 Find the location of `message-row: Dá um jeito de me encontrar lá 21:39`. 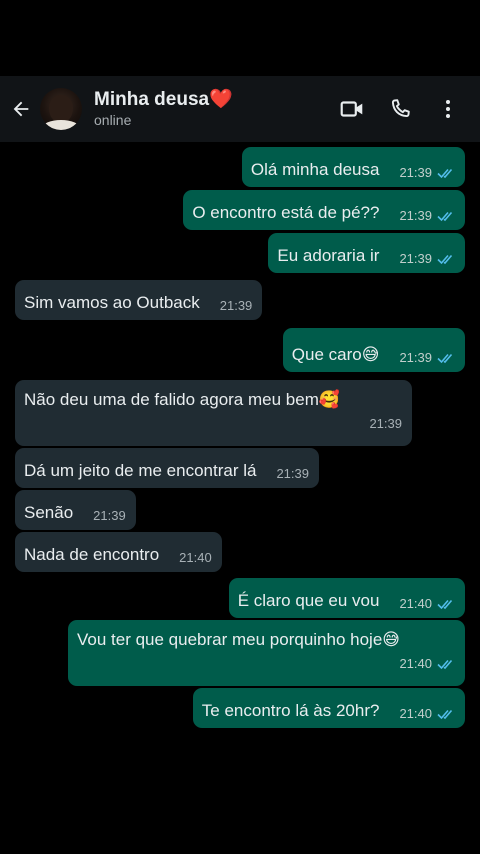

message-row: Dá um jeito de me encontrar lá 21:39 is located at coordinates (240, 468).